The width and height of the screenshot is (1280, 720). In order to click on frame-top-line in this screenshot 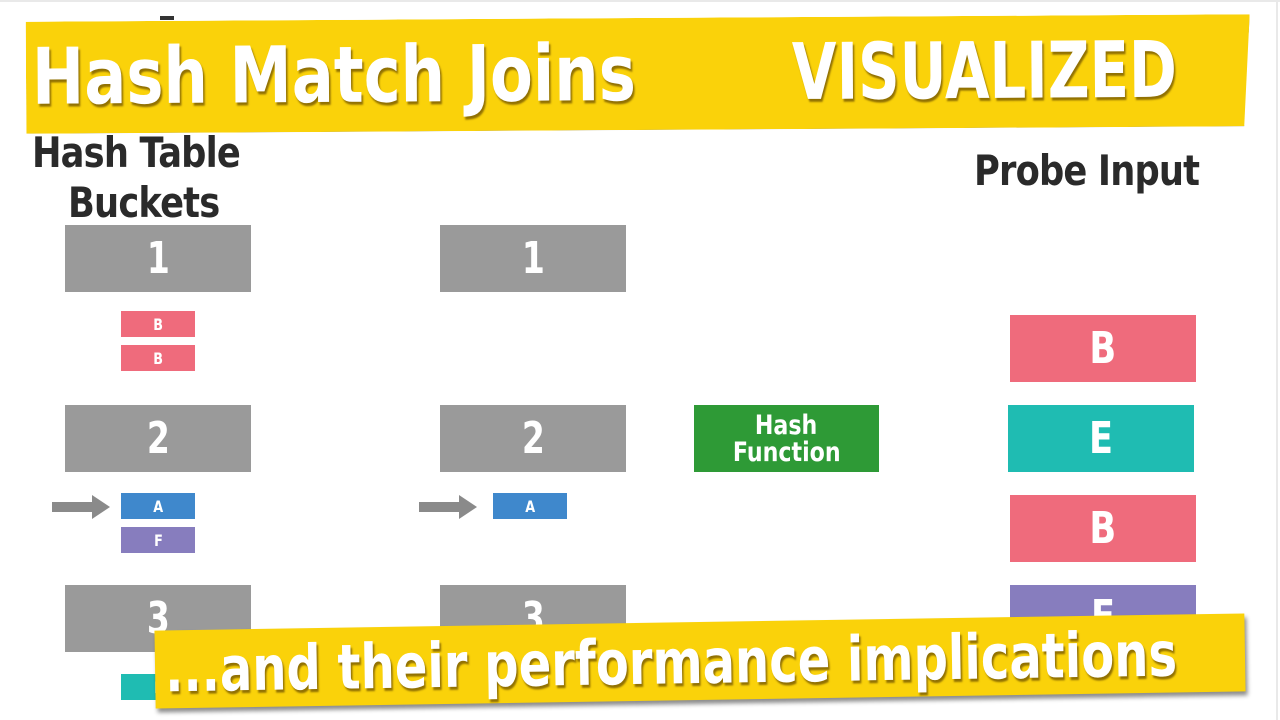, I will do `click(640, 1)`.